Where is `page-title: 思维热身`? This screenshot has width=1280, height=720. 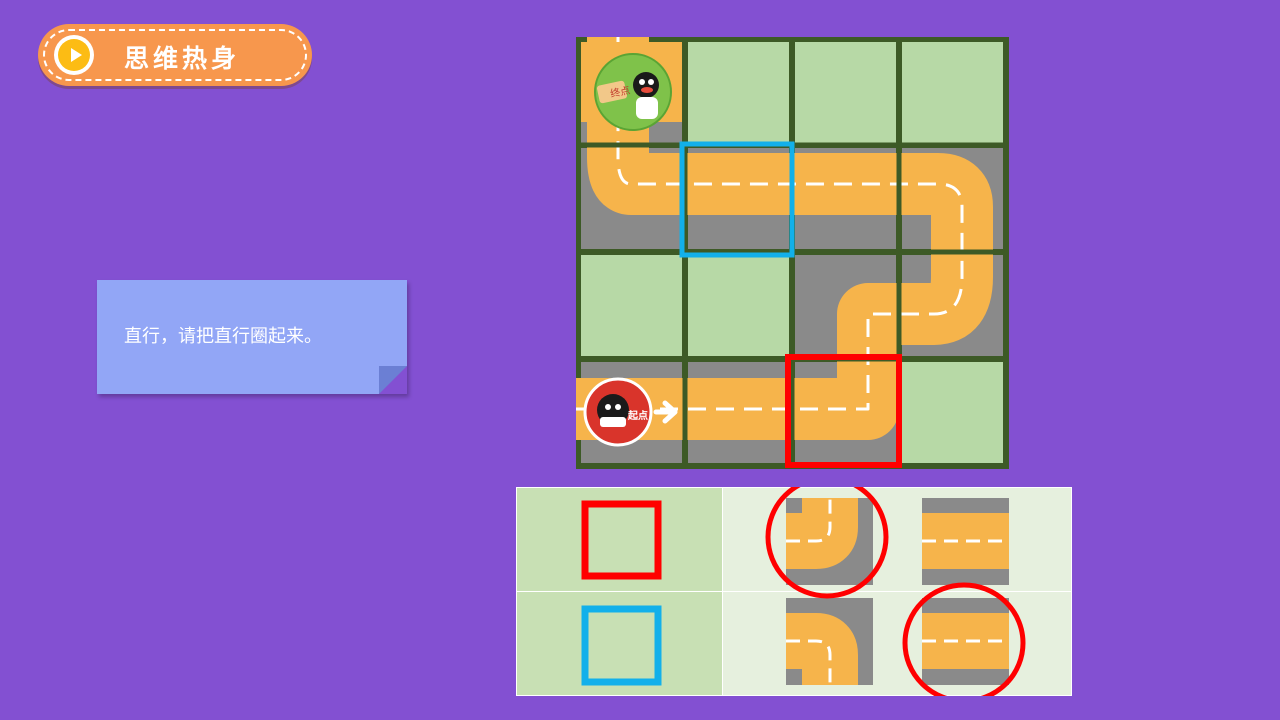
page-title: 思维热身 is located at coordinates (182, 58).